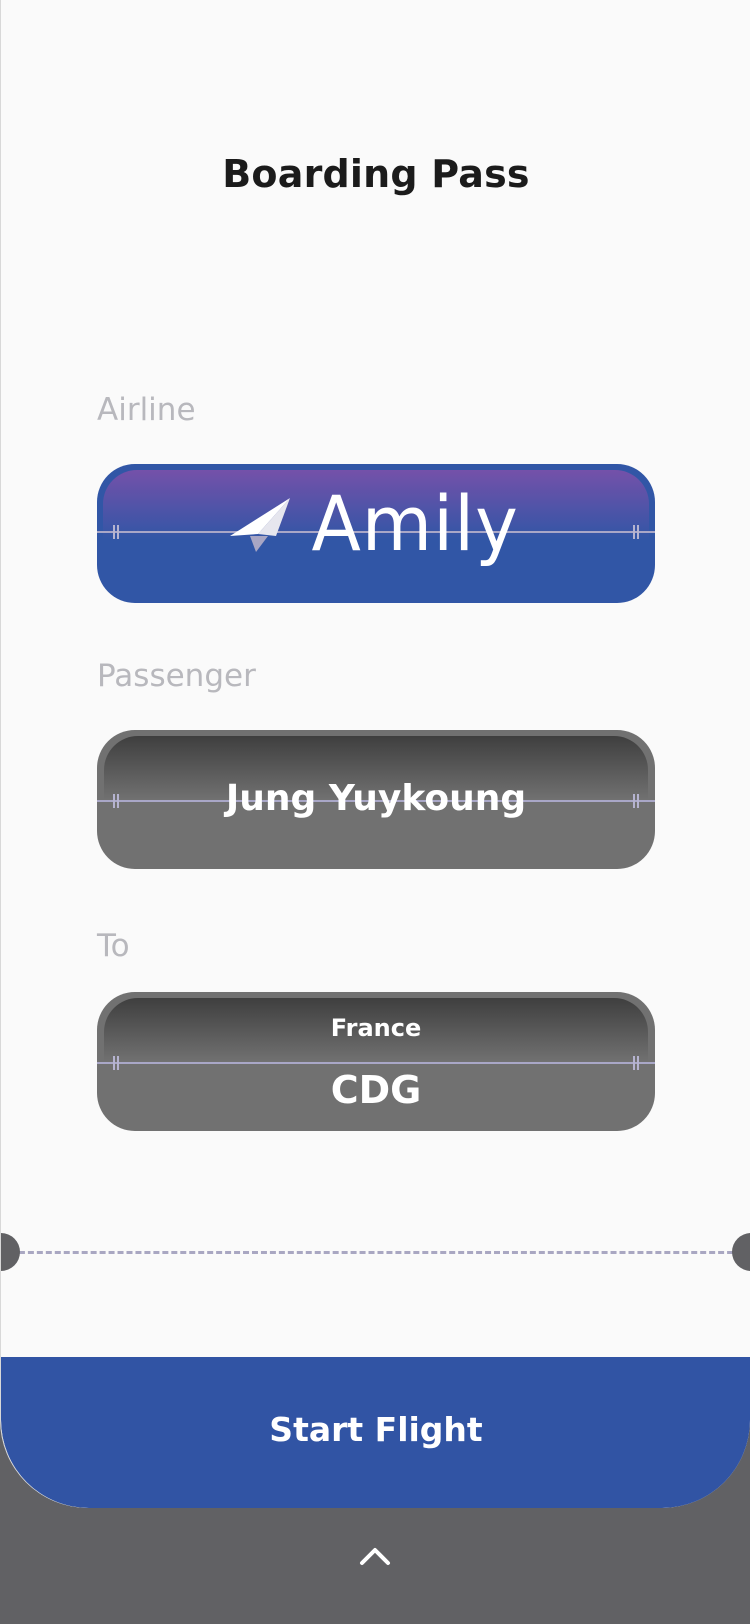  What do you see at coordinates (259, 525) in the screenshot?
I see `paper-plane-icon` at bounding box center [259, 525].